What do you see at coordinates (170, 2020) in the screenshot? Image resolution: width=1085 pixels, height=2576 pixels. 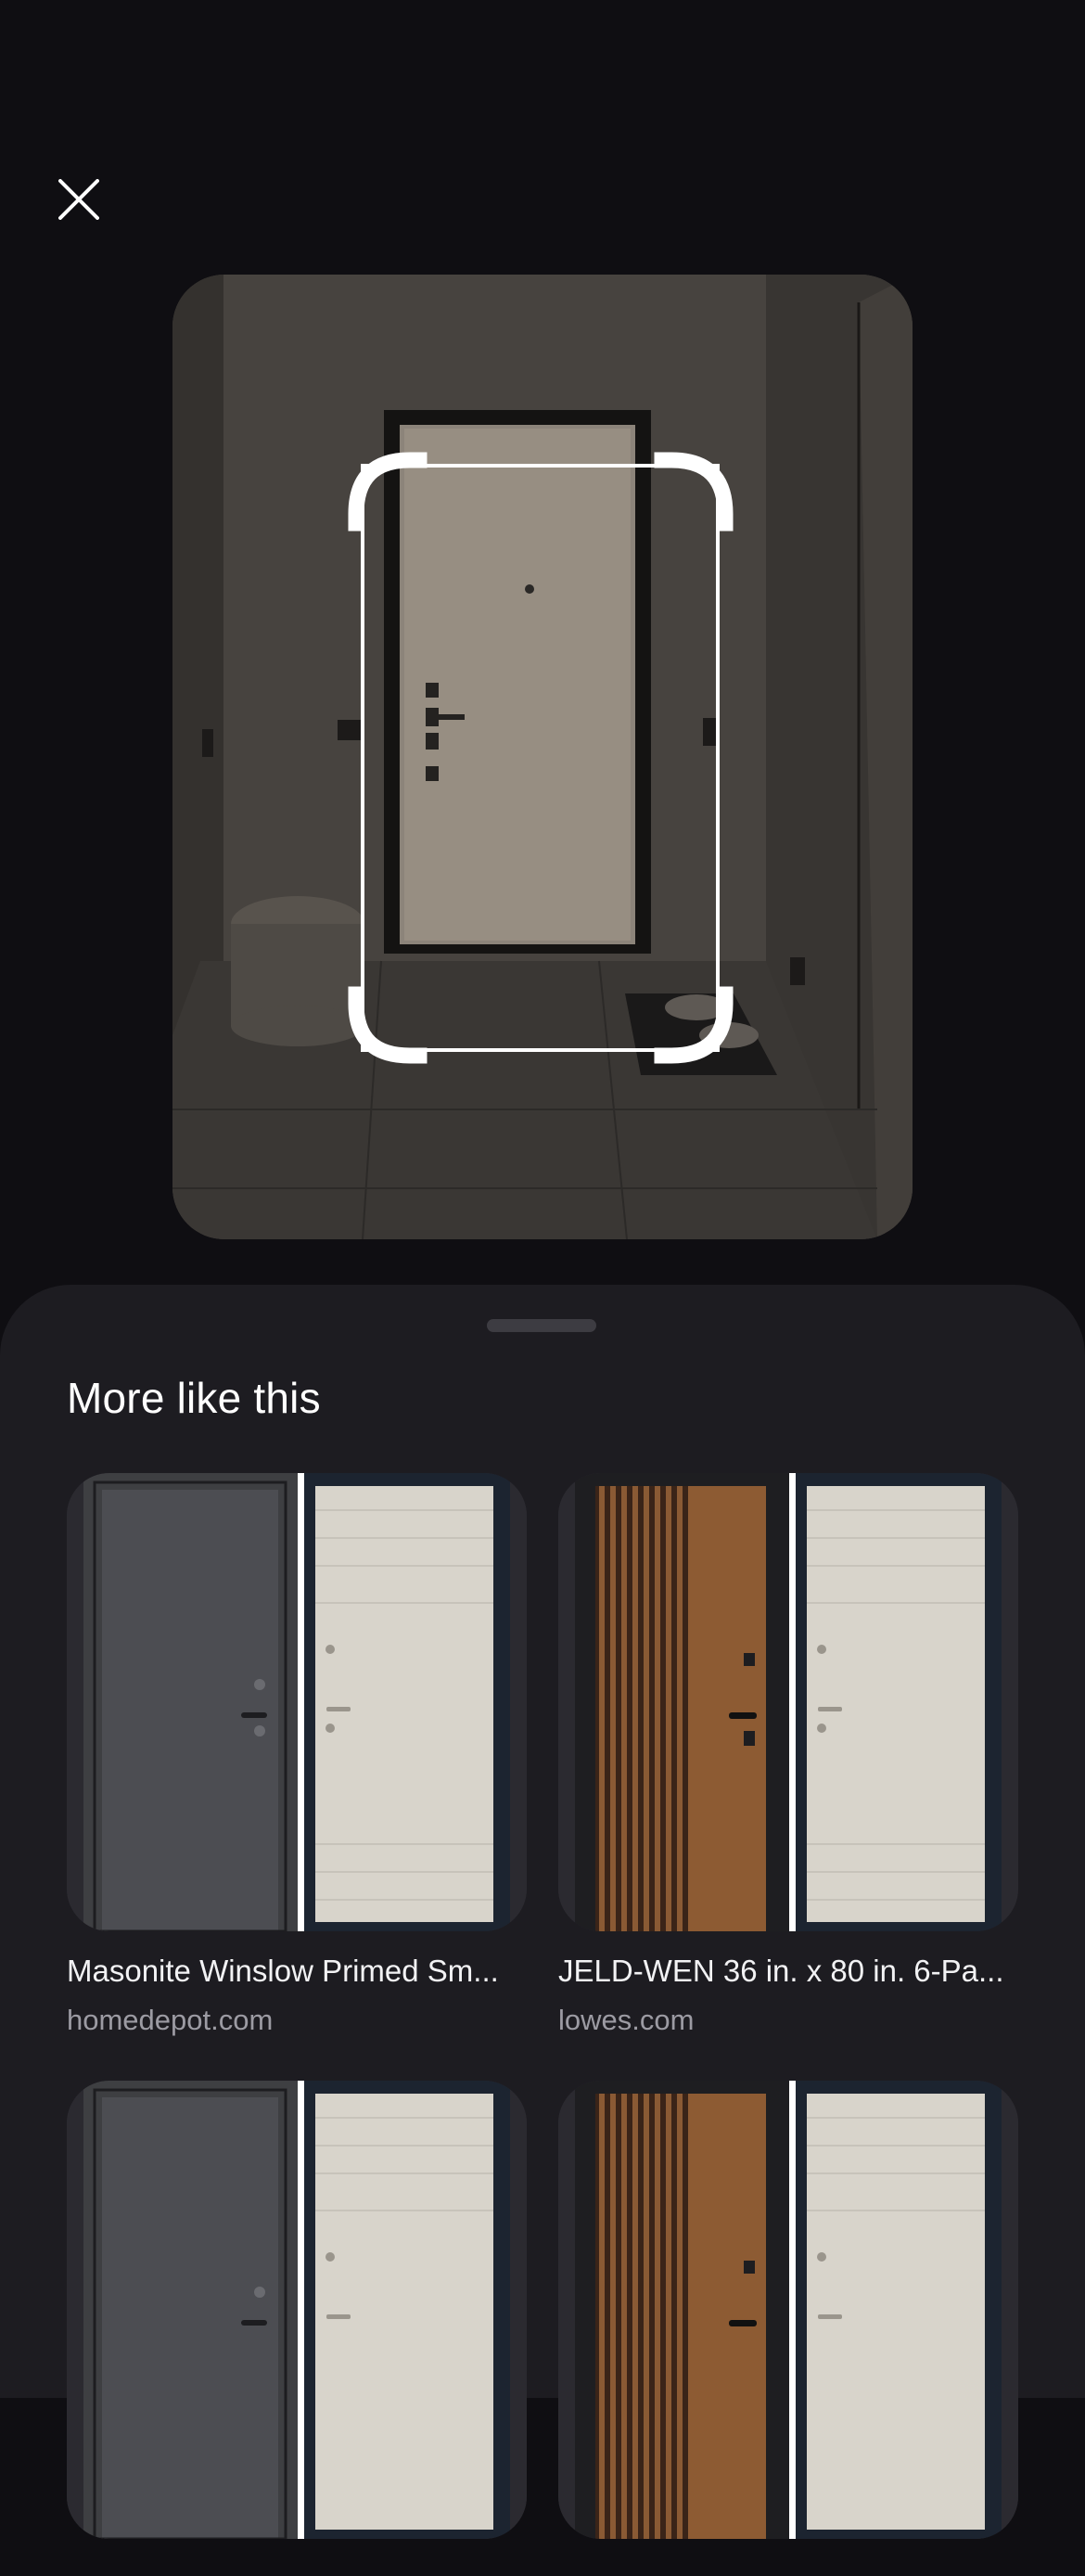 I see `result-source-1: homedepot.com` at bounding box center [170, 2020].